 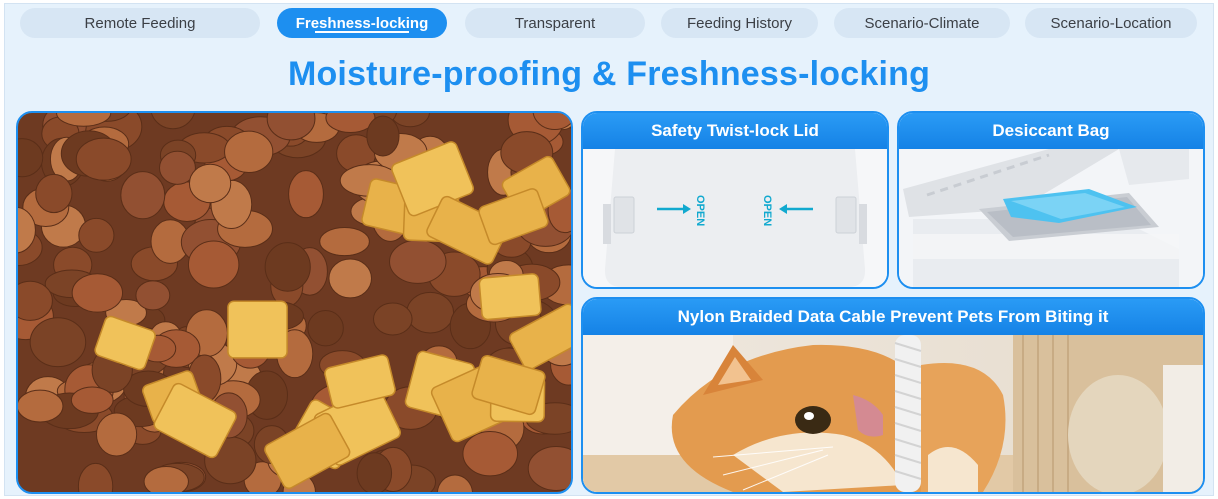 I want to click on twist-lock-lid-panel: Safety Twist-lock Lid OPEN OPEN, so click(x=735, y=200).